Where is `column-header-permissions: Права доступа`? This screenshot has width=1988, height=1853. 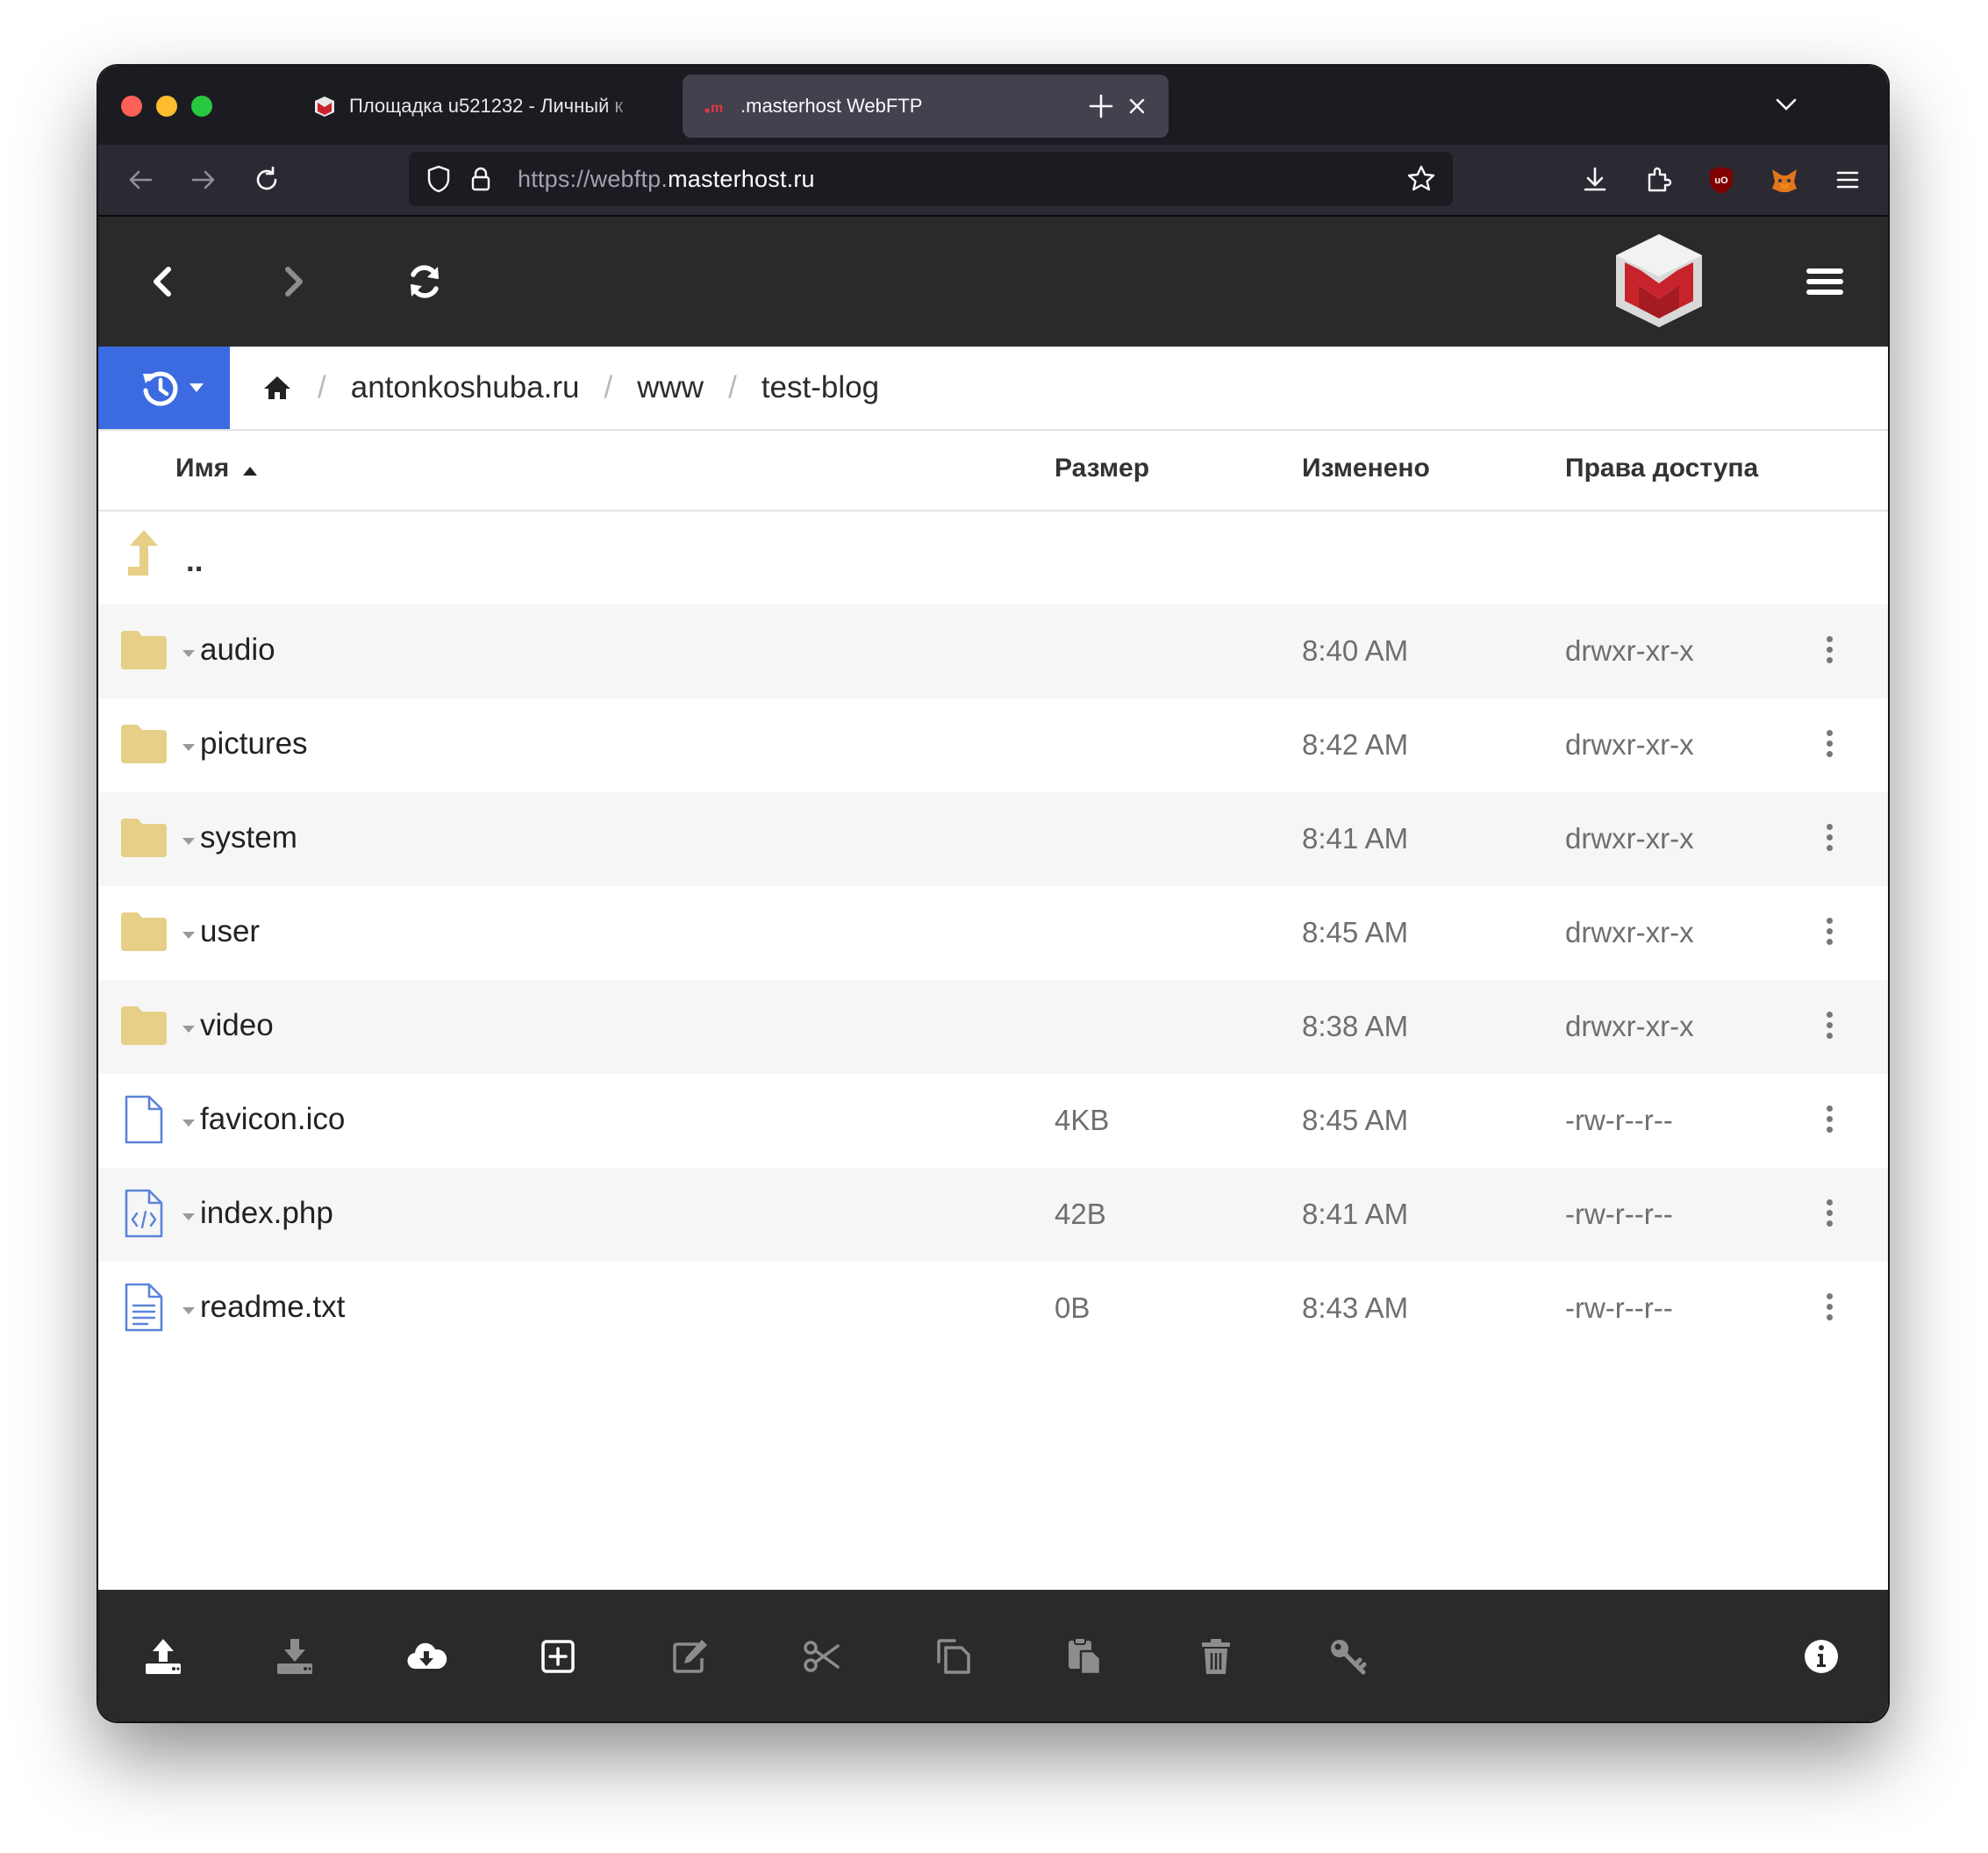
column-header-permissions: Права доступа is located at coordinates (1661, 468).